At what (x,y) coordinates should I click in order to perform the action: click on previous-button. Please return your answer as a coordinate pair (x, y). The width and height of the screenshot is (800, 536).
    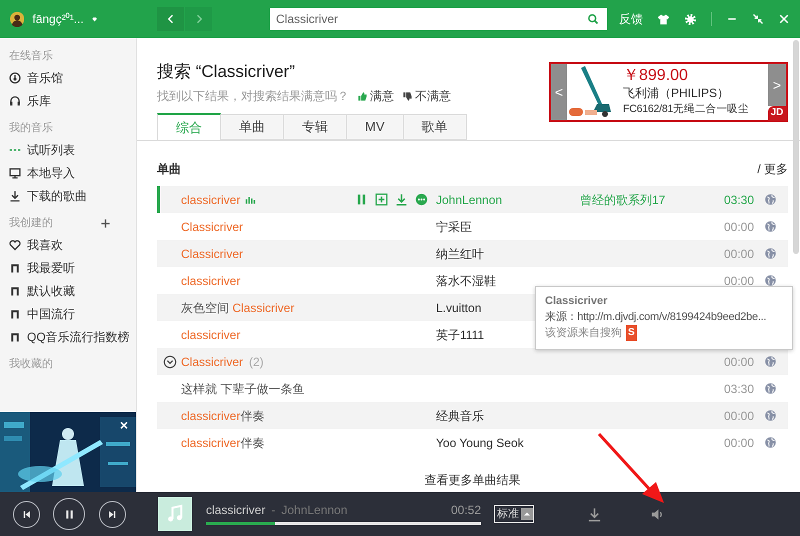
    Looking at the image, I should click on (26, 514).